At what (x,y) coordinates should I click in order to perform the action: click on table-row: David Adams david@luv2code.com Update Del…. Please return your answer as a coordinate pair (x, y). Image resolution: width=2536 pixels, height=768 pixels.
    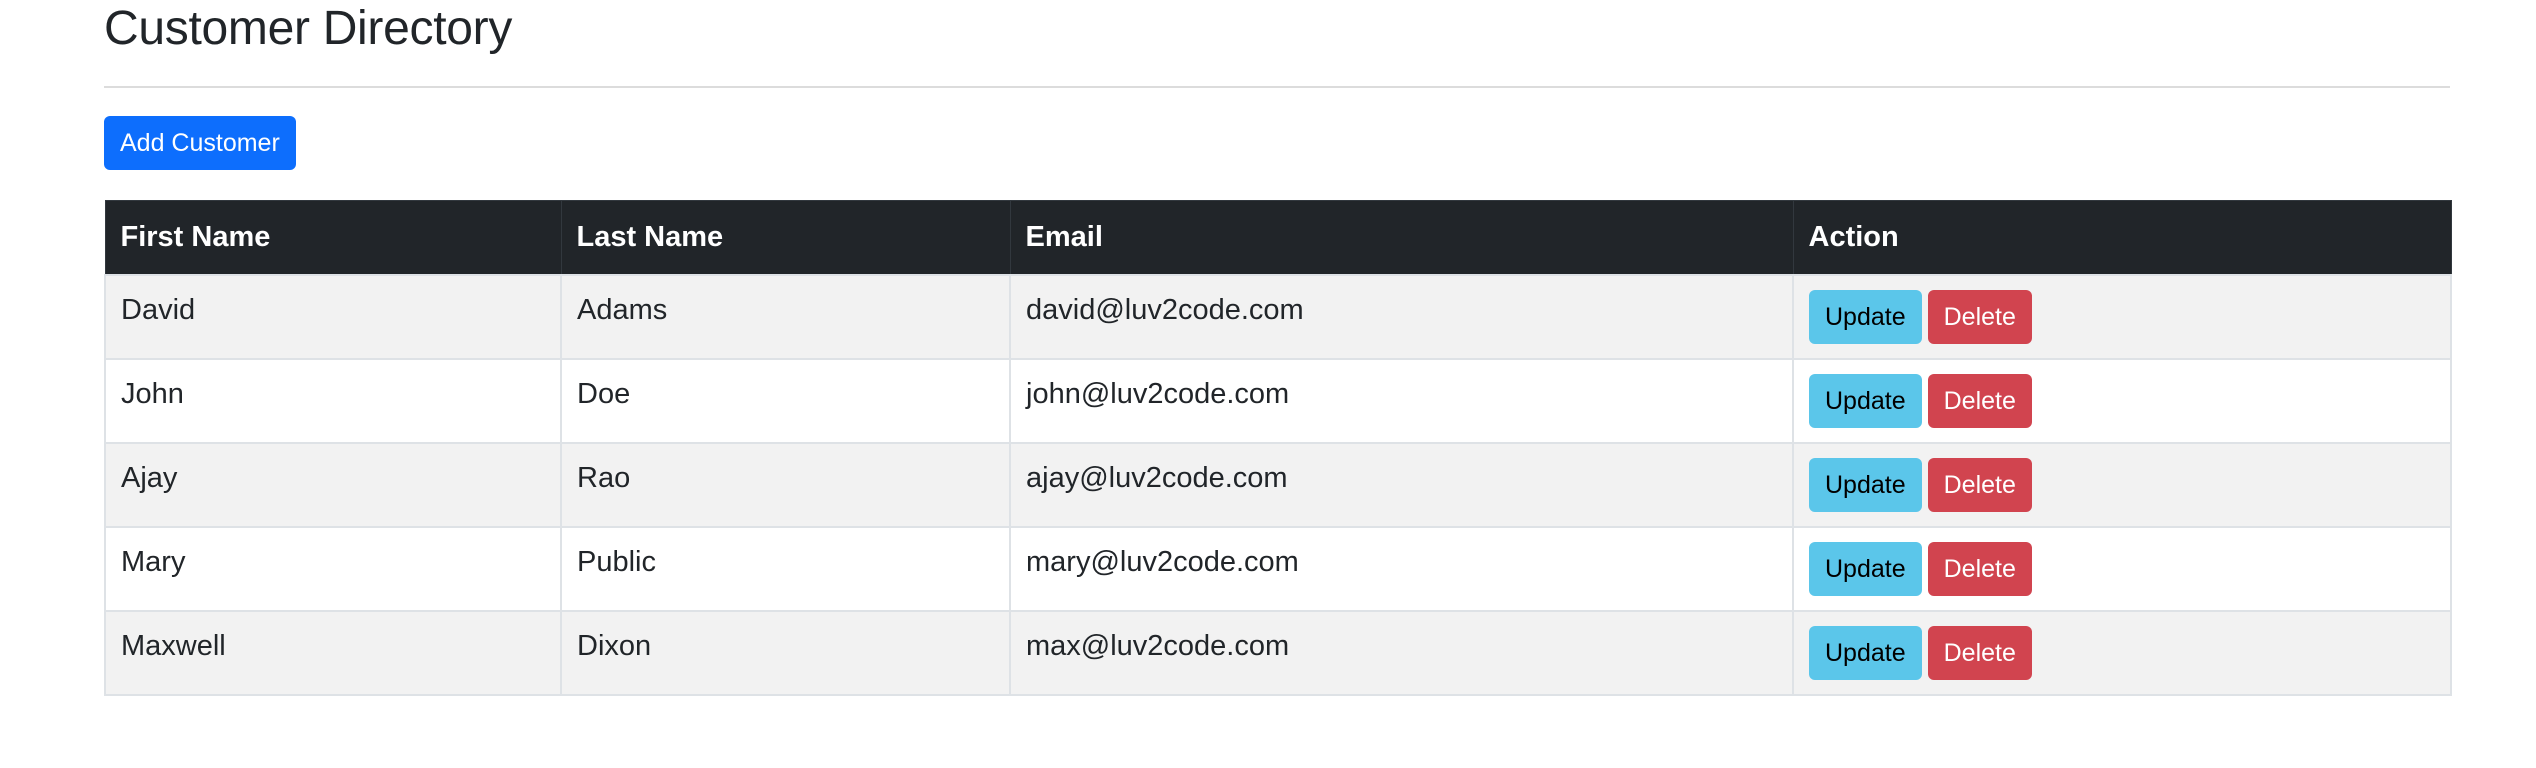
    Looking at the image, I should click on (1278, 316).